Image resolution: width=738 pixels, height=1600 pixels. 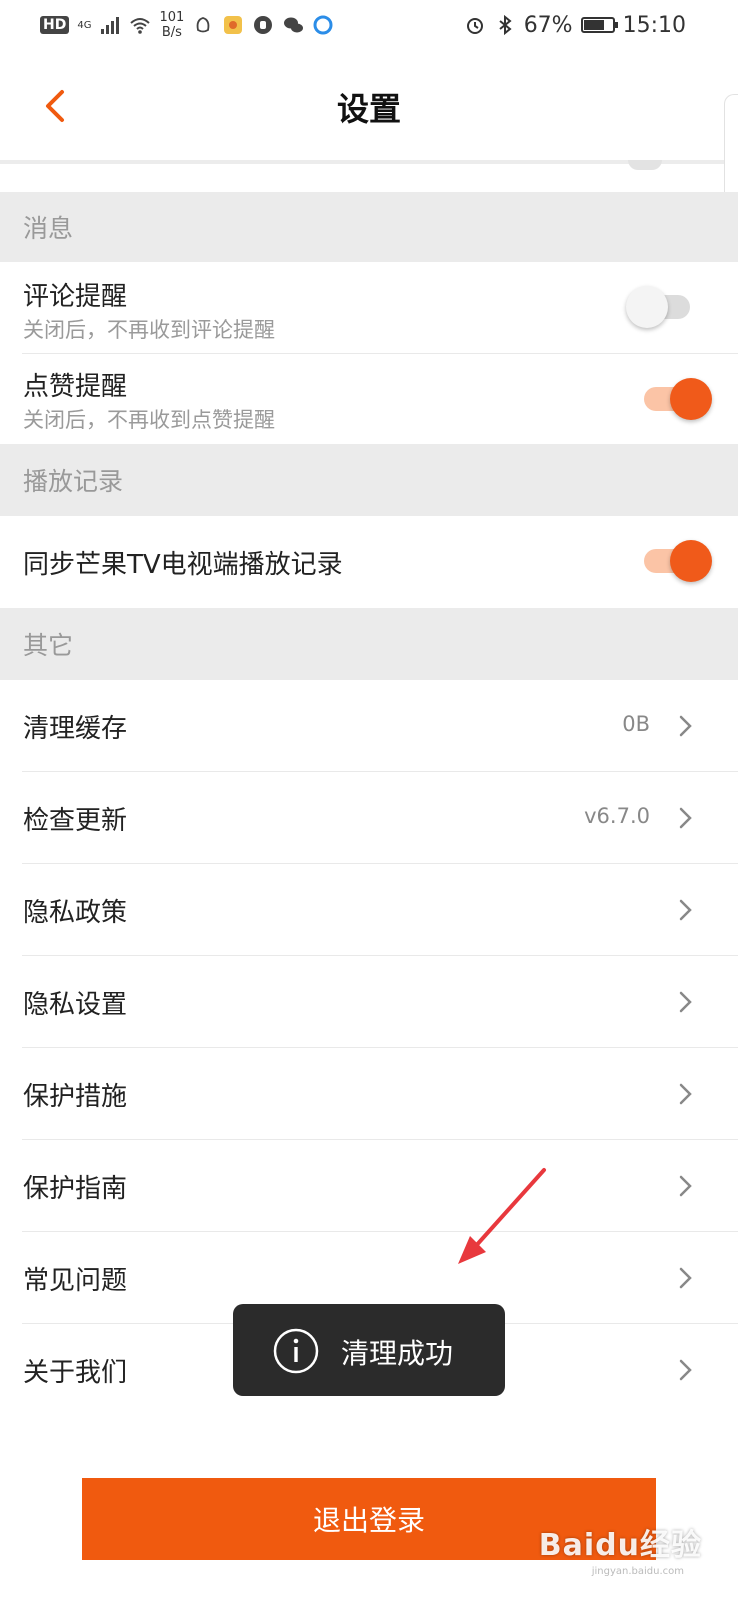 I want to click on section-header-messages: 消息, so click(x=369, y=227).